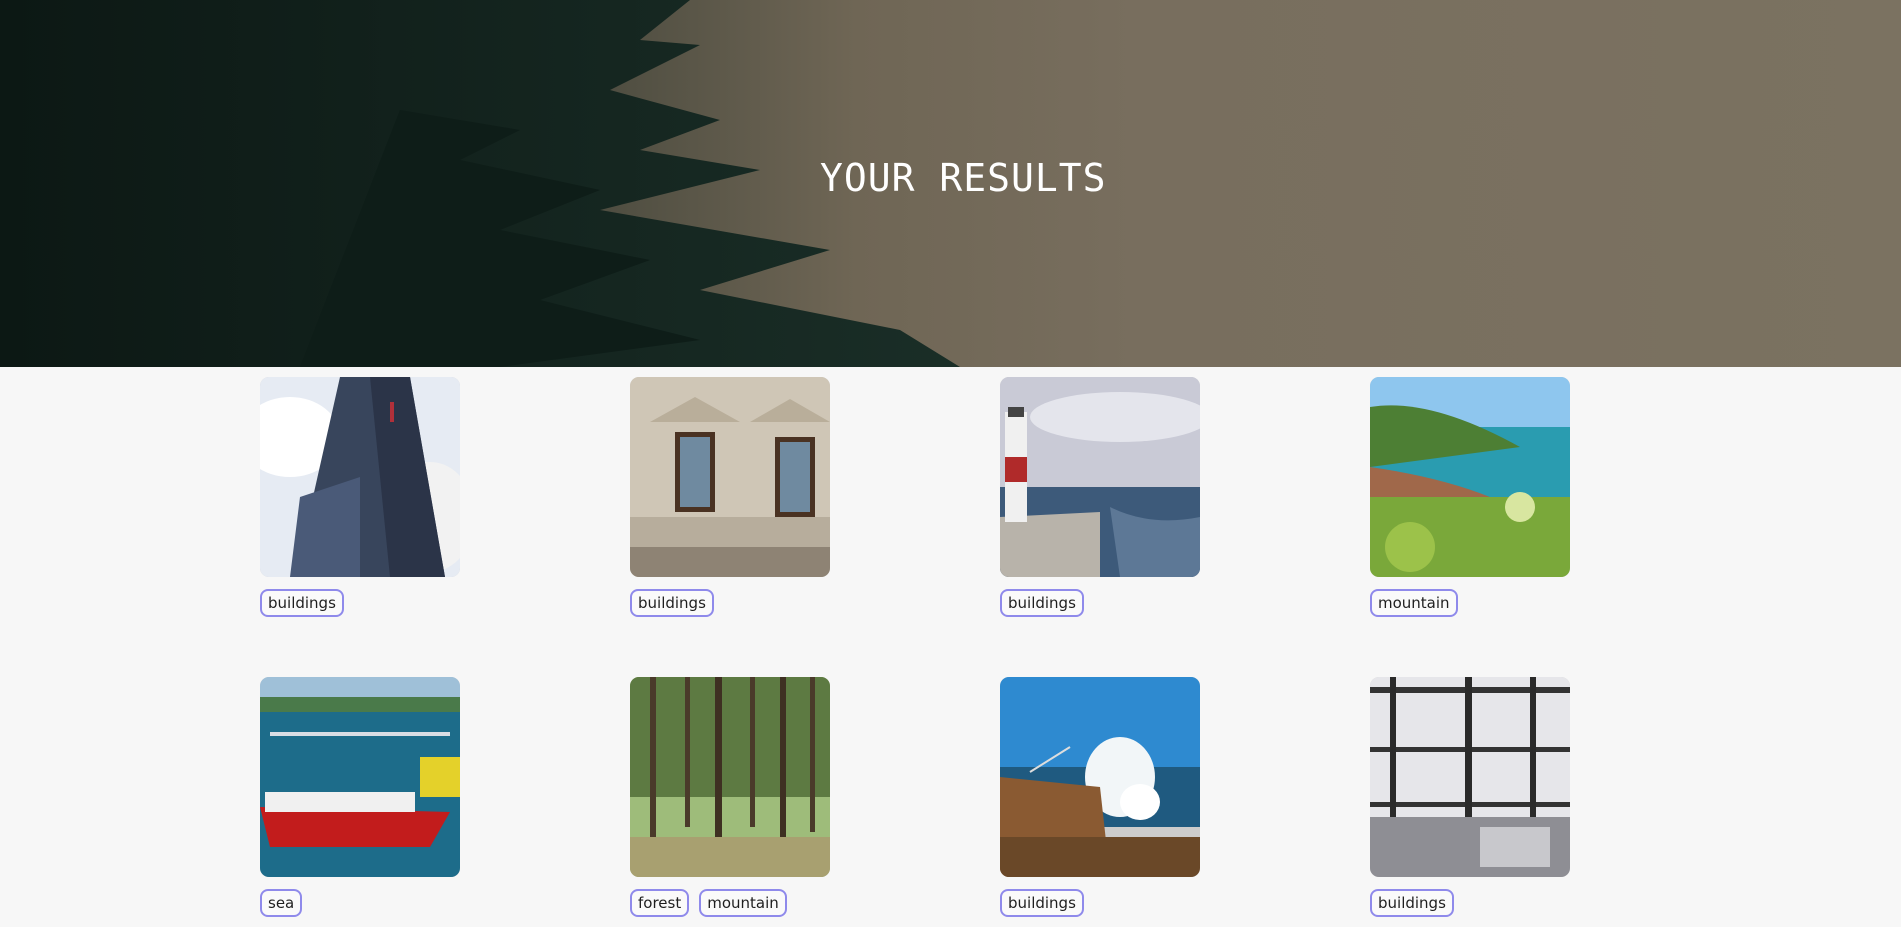 The image size is (1901, 927). Describe the element at coordinates (360, 477) in the screenshot. I see `skyscraper-photo` at that location.